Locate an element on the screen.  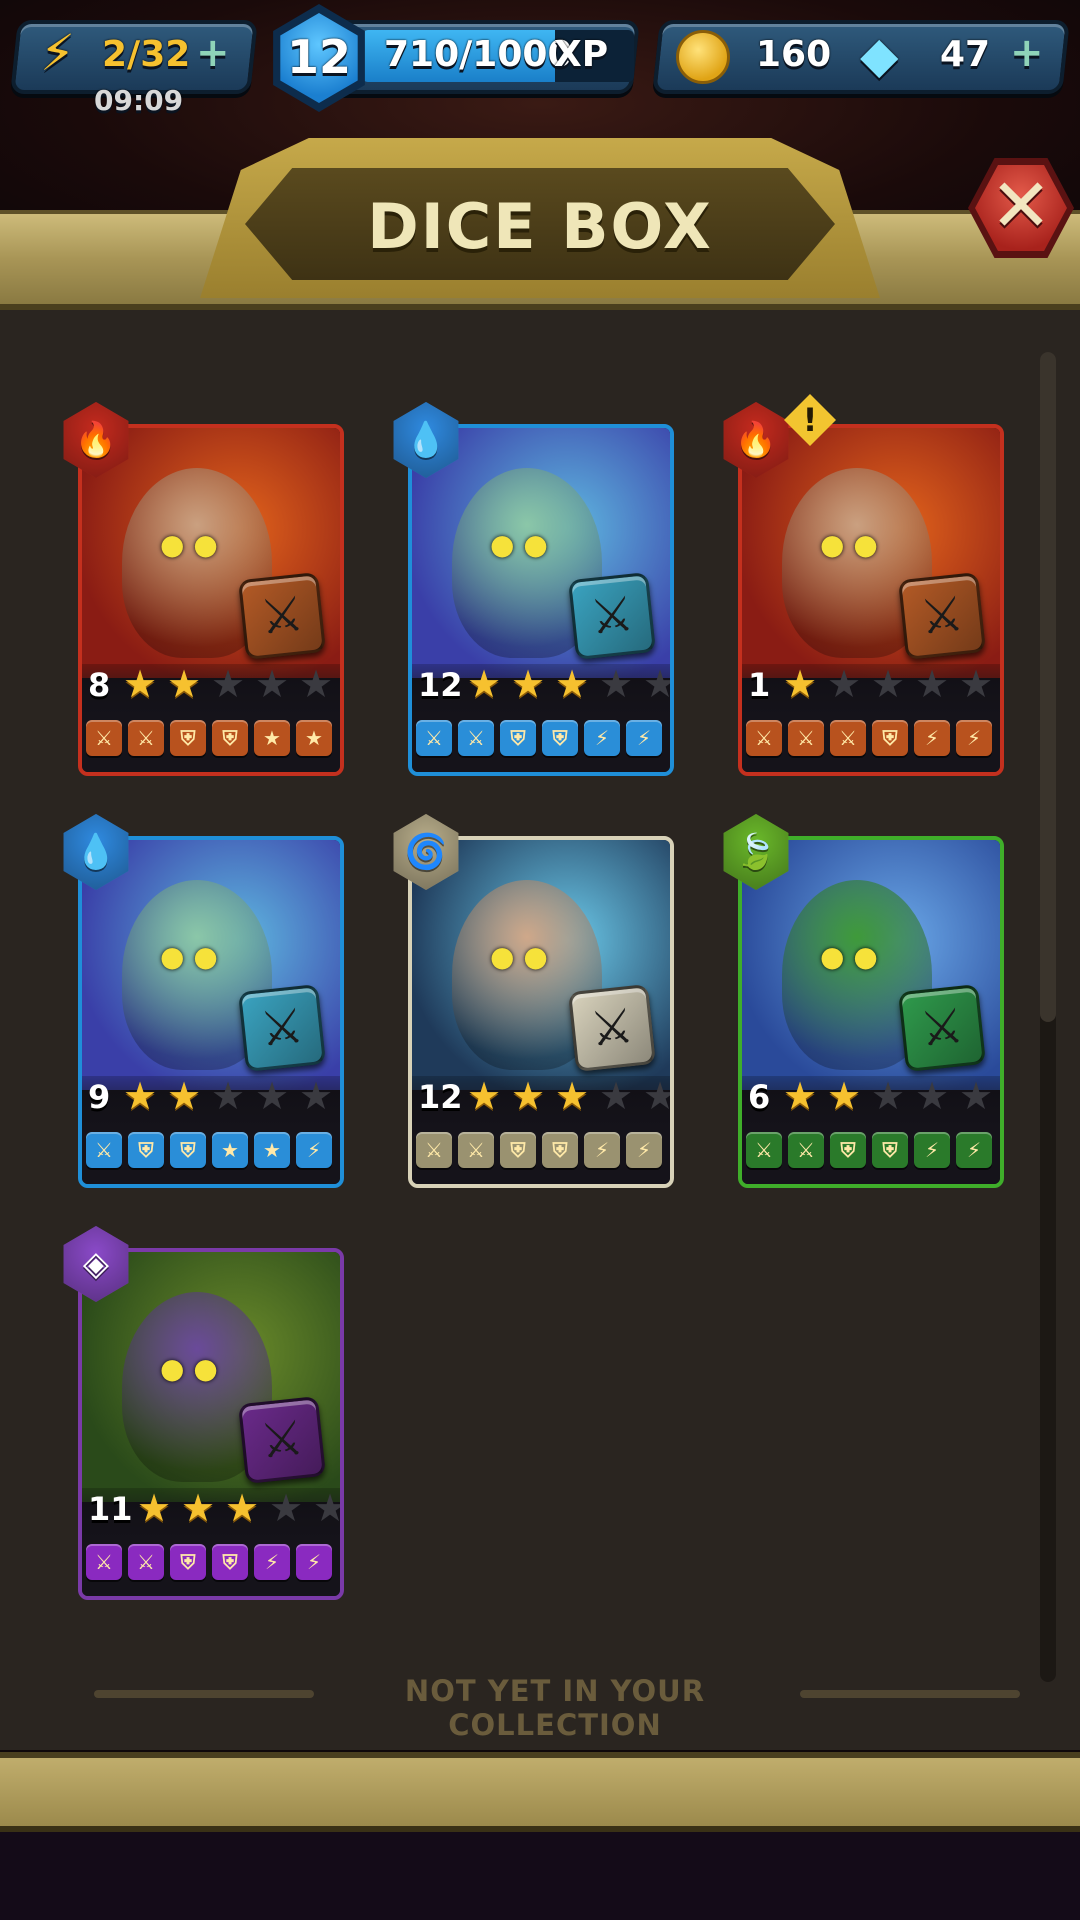
card-level: 8 is located at coordinates (99, 685).